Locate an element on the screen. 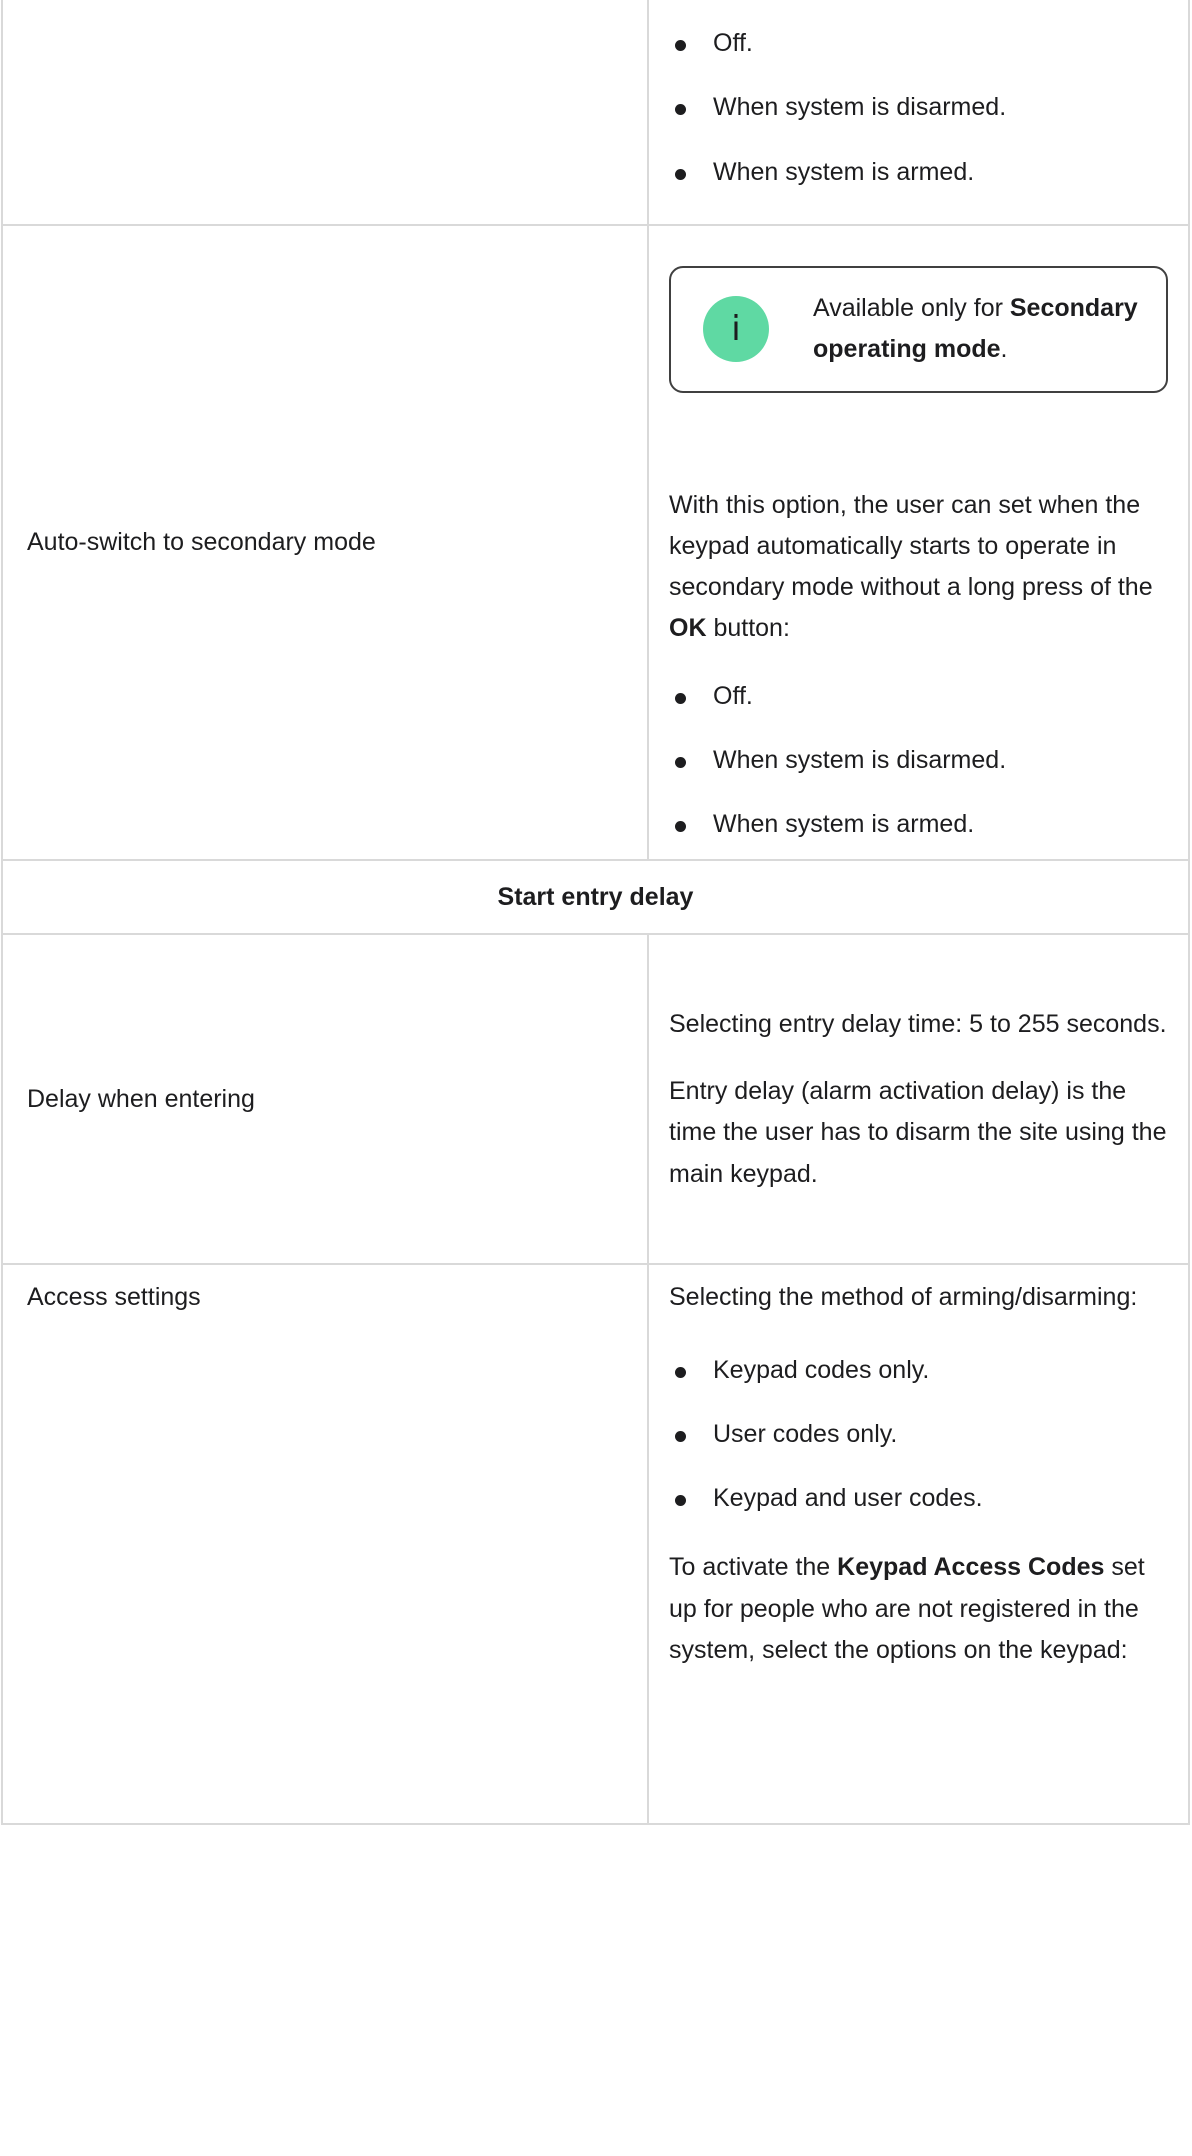 This screenshot has width=1192, height=2156. setting-name-cell: Delay when entering is located at coordinates (325, 1099).